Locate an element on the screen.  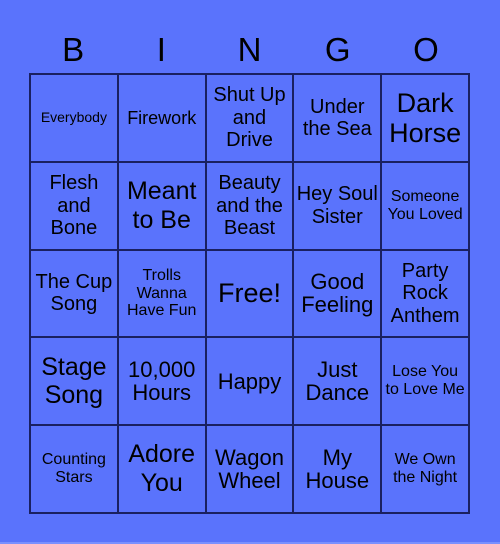
bingo-cell: Under the Sea is located at coordinates (337, 118).